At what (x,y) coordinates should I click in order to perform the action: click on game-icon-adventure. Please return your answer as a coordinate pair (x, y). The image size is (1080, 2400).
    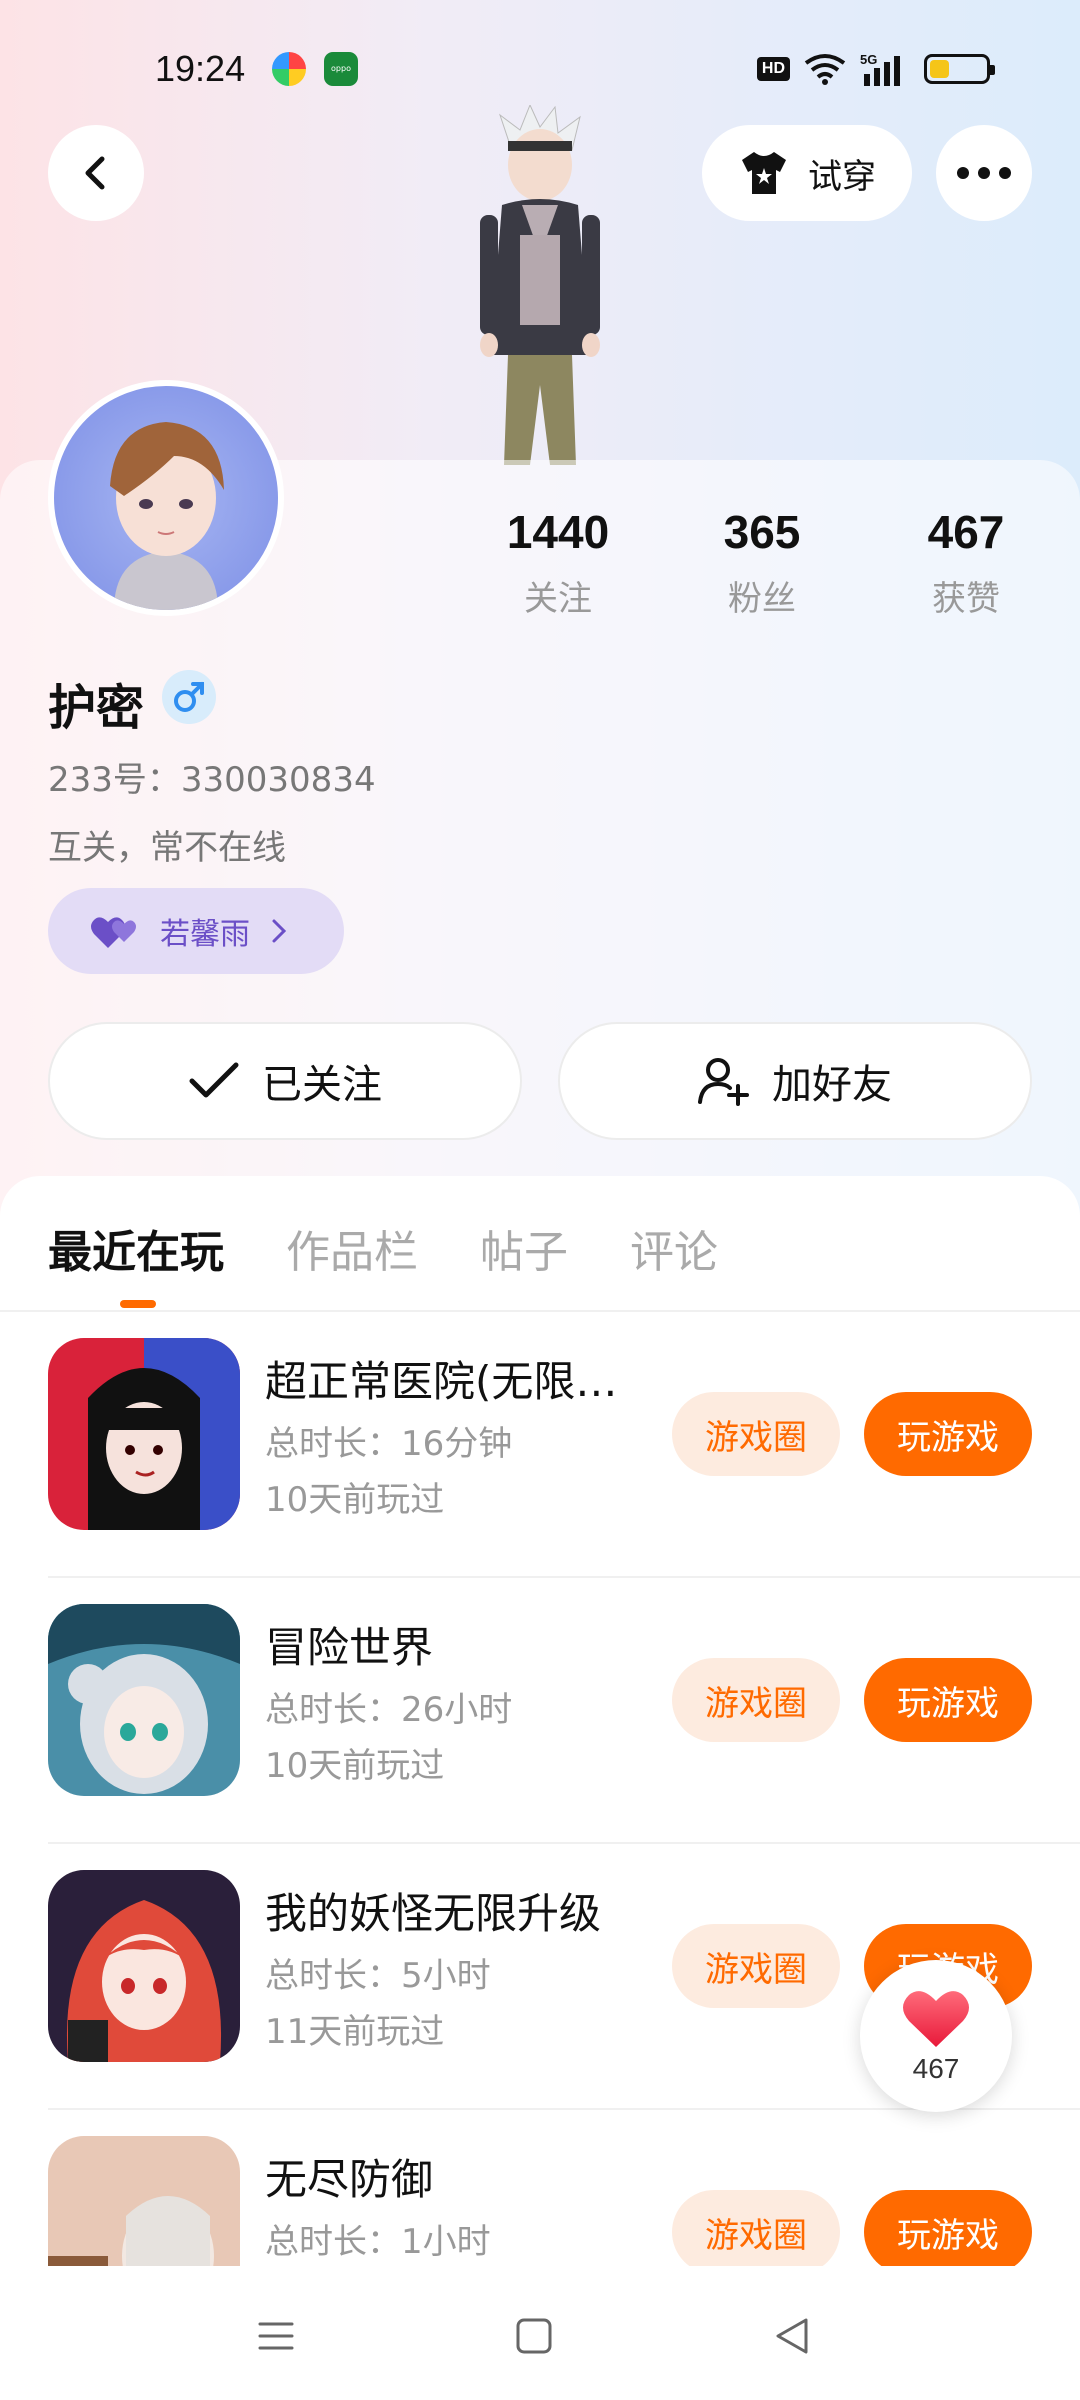
    Looking at the image, I should click on (144, 1700).